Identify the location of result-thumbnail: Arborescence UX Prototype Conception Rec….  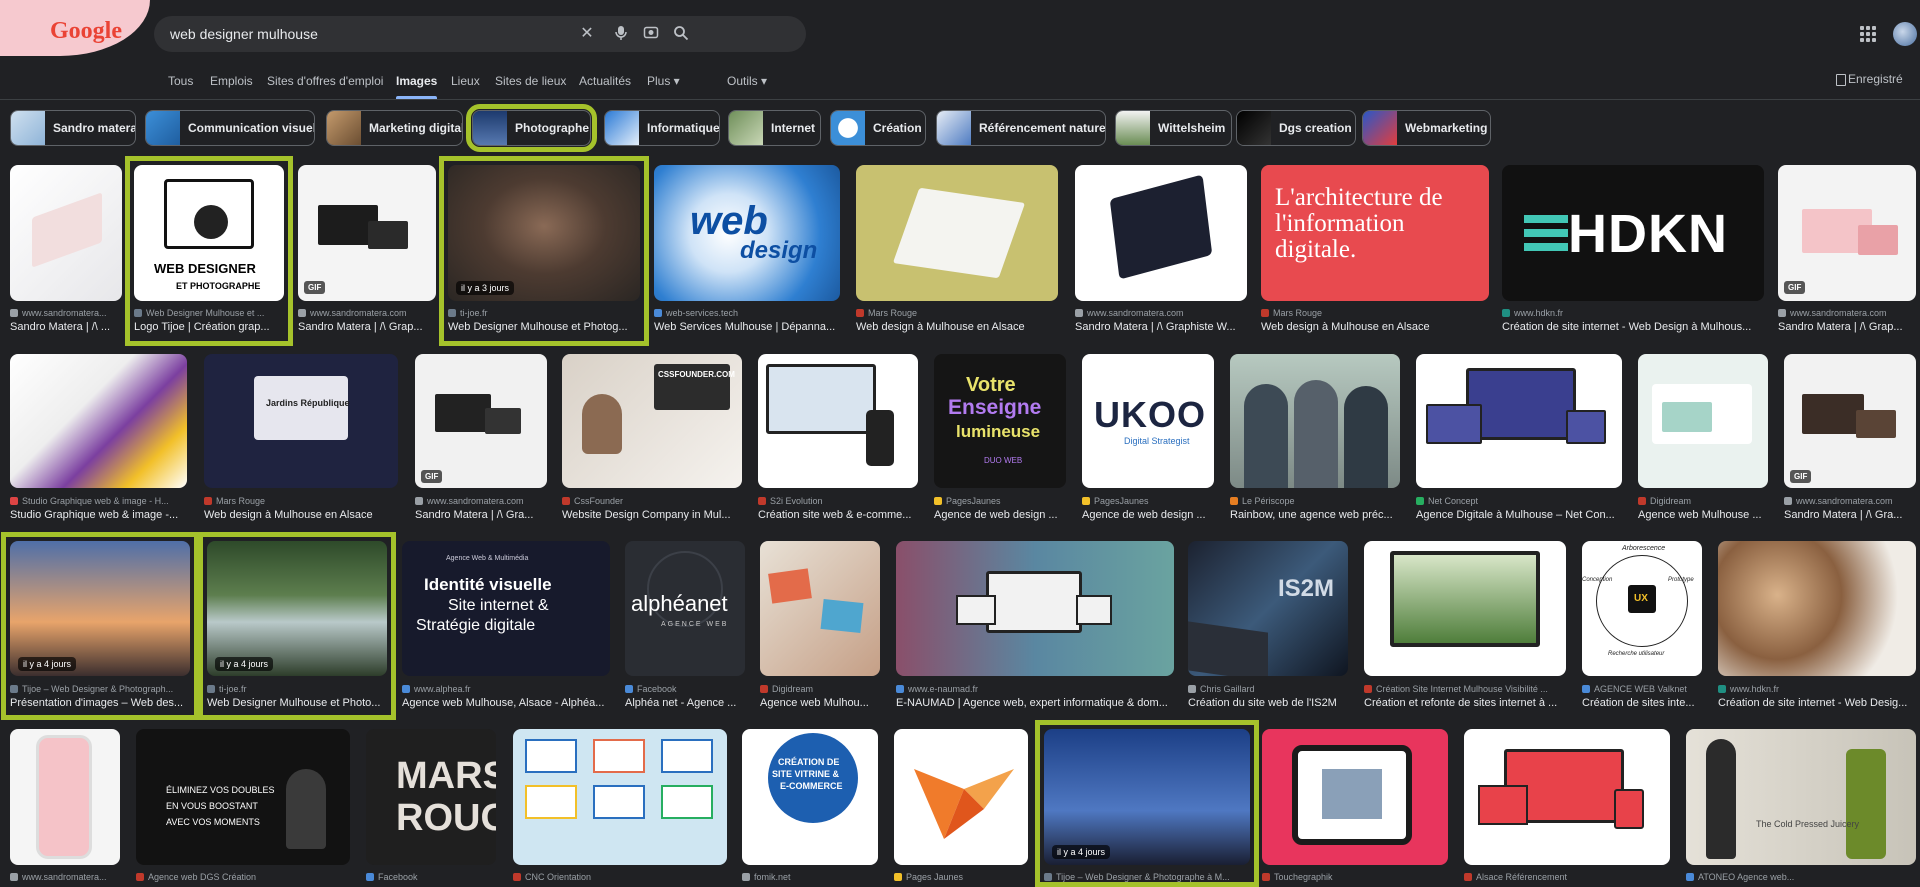
(1642, 608).